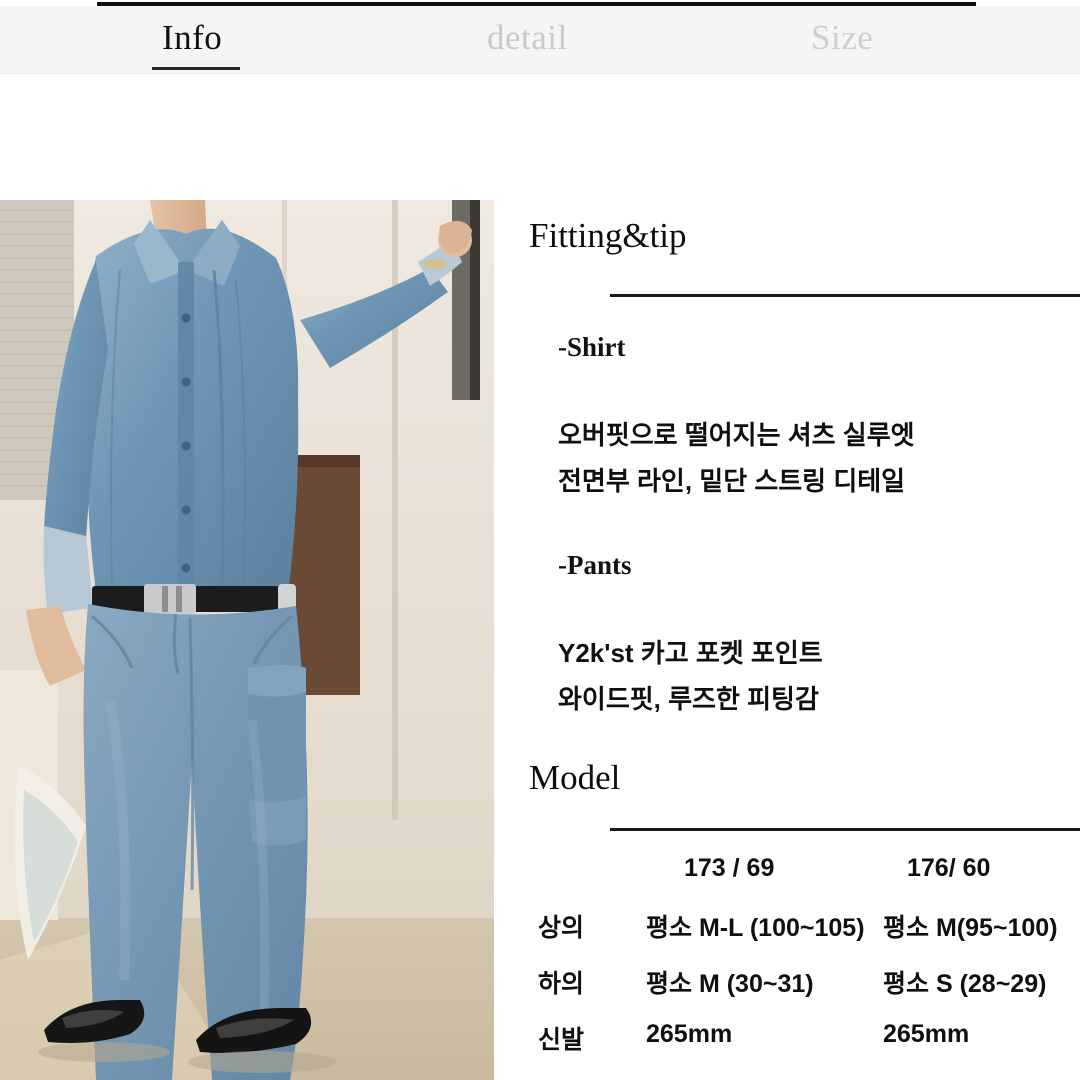 The height and width of the screenshot is (1080, 1080). What do you see at coordinates (561, 984) in the screenshot?
I see `table-row-label-bottom: 하의` at bounding box center [561, 984].